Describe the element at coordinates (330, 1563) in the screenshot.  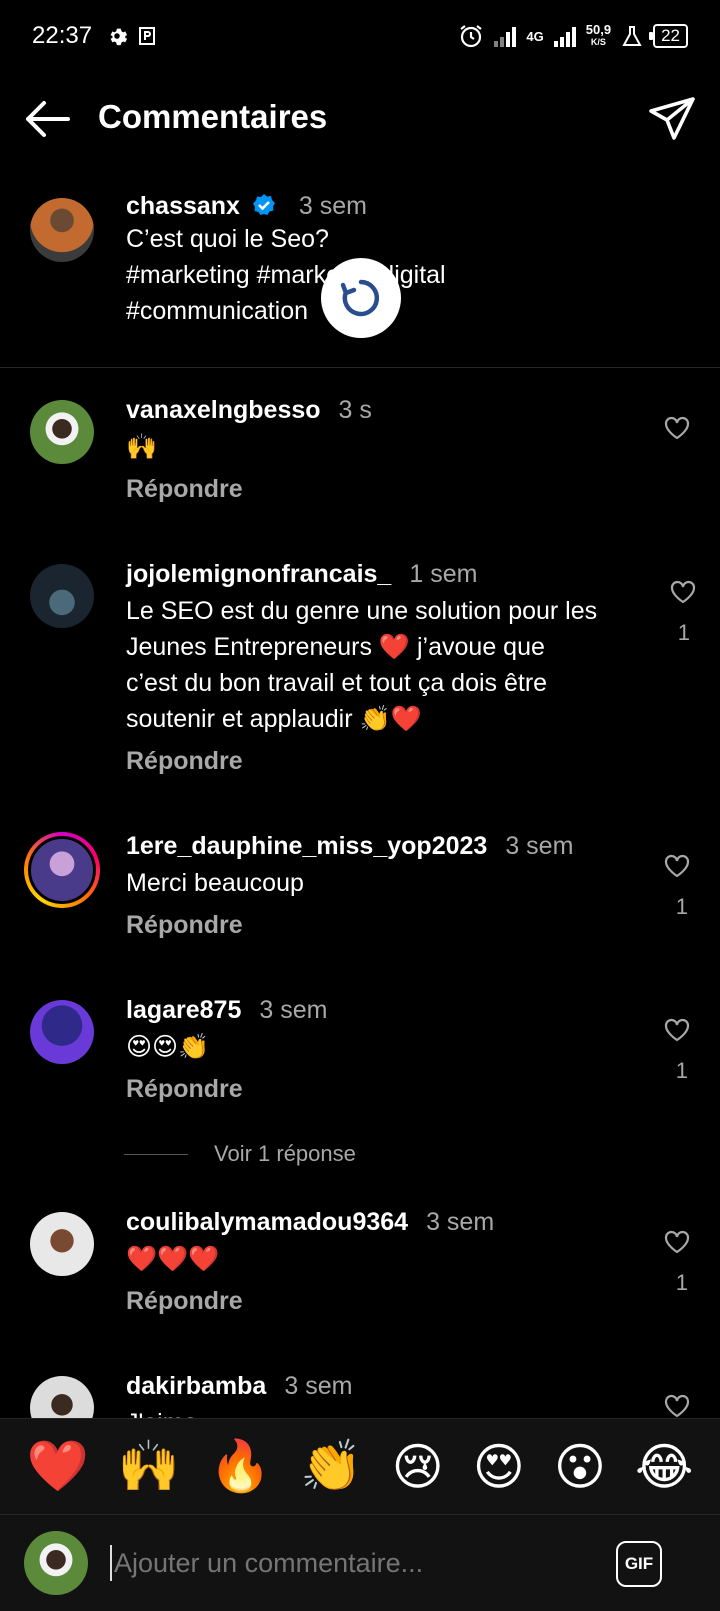
I see `comment-input` at that location.